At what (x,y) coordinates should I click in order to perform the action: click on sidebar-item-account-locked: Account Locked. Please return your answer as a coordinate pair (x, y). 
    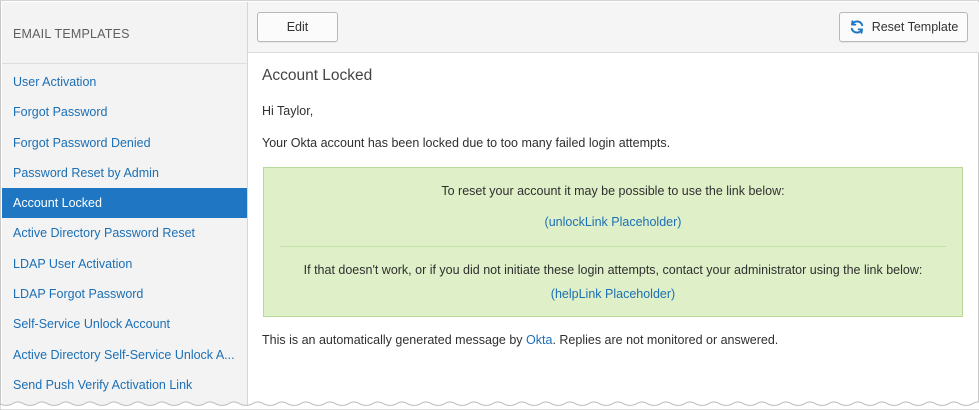
    Looking at the image, I should click on (124, 203).